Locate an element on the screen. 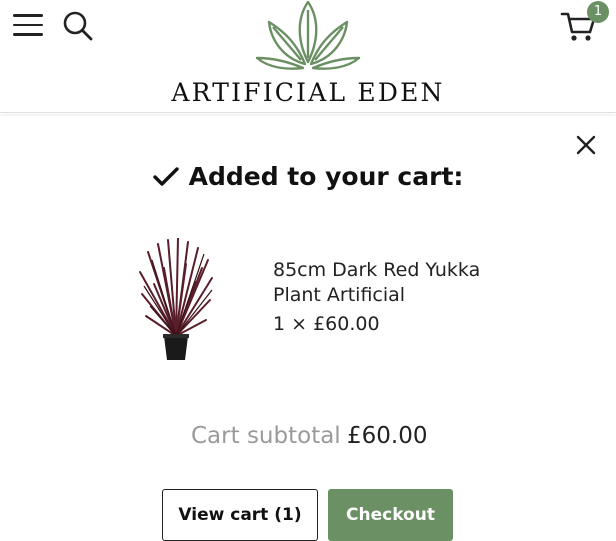 The height and width of the screenshot is (541, 616). leaf-emblem-icon is located at coordinates (308, 35).